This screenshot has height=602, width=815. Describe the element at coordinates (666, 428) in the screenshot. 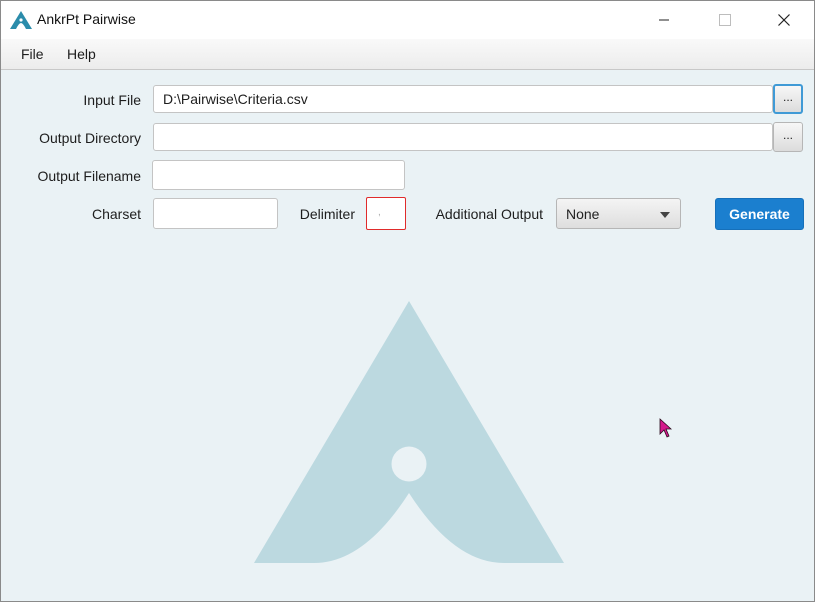

I see `mouse-cursor-icon` at that location.